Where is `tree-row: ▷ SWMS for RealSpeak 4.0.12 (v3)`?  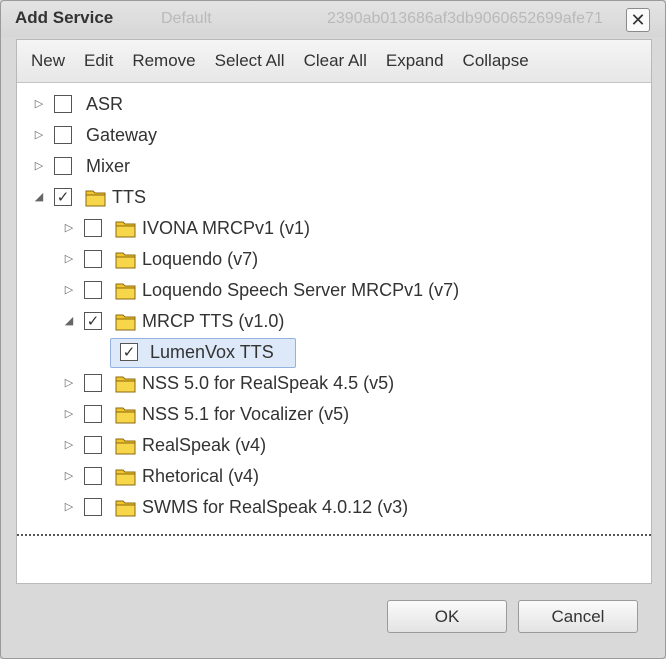 tree-row: ▷ SWMS for RealSpeak 4.0.12 (v3) is located at coordinates (334, 507).